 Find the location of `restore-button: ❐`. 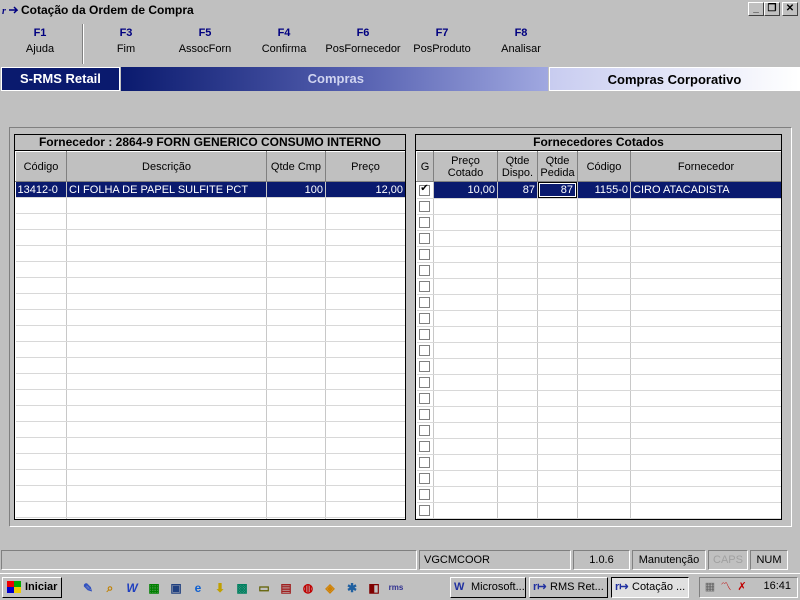

restore-button: ❐ is located at coordinates (772, 9).